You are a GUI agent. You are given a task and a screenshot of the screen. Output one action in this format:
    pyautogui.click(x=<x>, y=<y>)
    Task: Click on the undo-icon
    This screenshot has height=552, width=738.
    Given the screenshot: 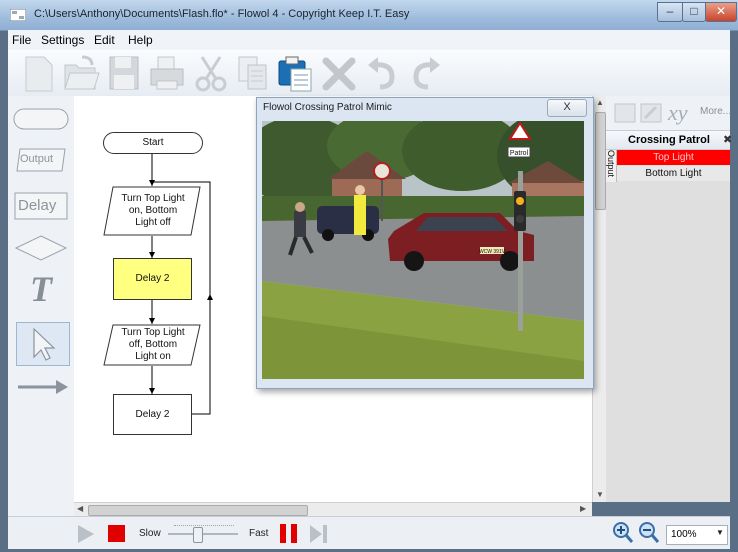 What is the action you would take?
    pyautogui.click(x=383, y=73)
    